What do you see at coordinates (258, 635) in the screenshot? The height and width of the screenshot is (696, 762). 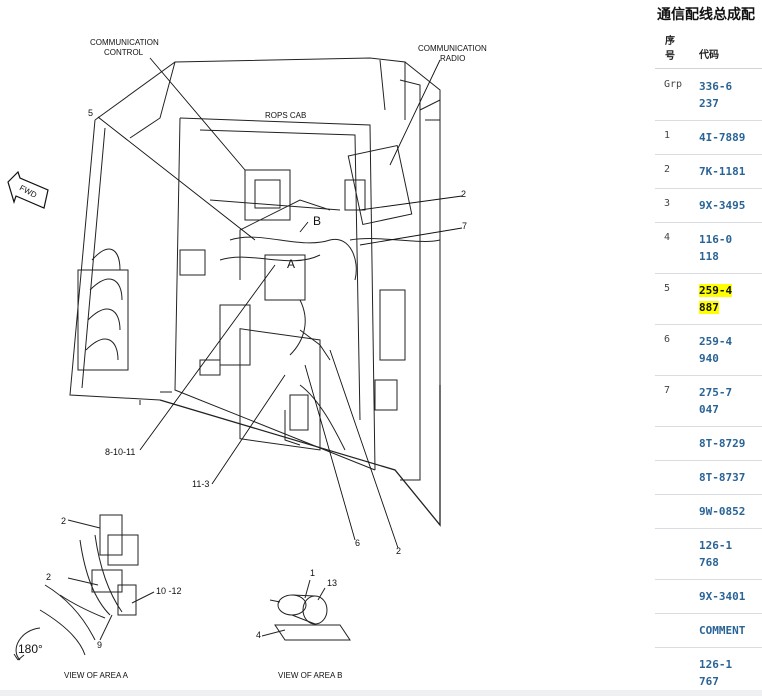 I see `callout-b-4: 4` at bounding box center [258, 635].